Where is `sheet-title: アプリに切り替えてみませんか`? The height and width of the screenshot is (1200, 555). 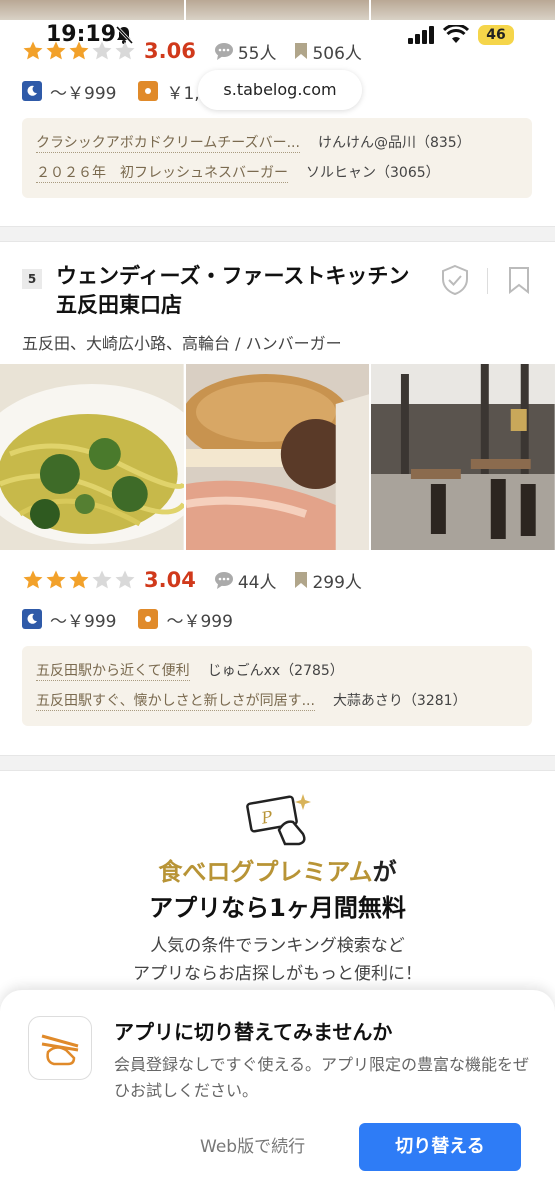
sheet-title: アプリに切り替えてみませんか is located at coordinates (253, 1032).